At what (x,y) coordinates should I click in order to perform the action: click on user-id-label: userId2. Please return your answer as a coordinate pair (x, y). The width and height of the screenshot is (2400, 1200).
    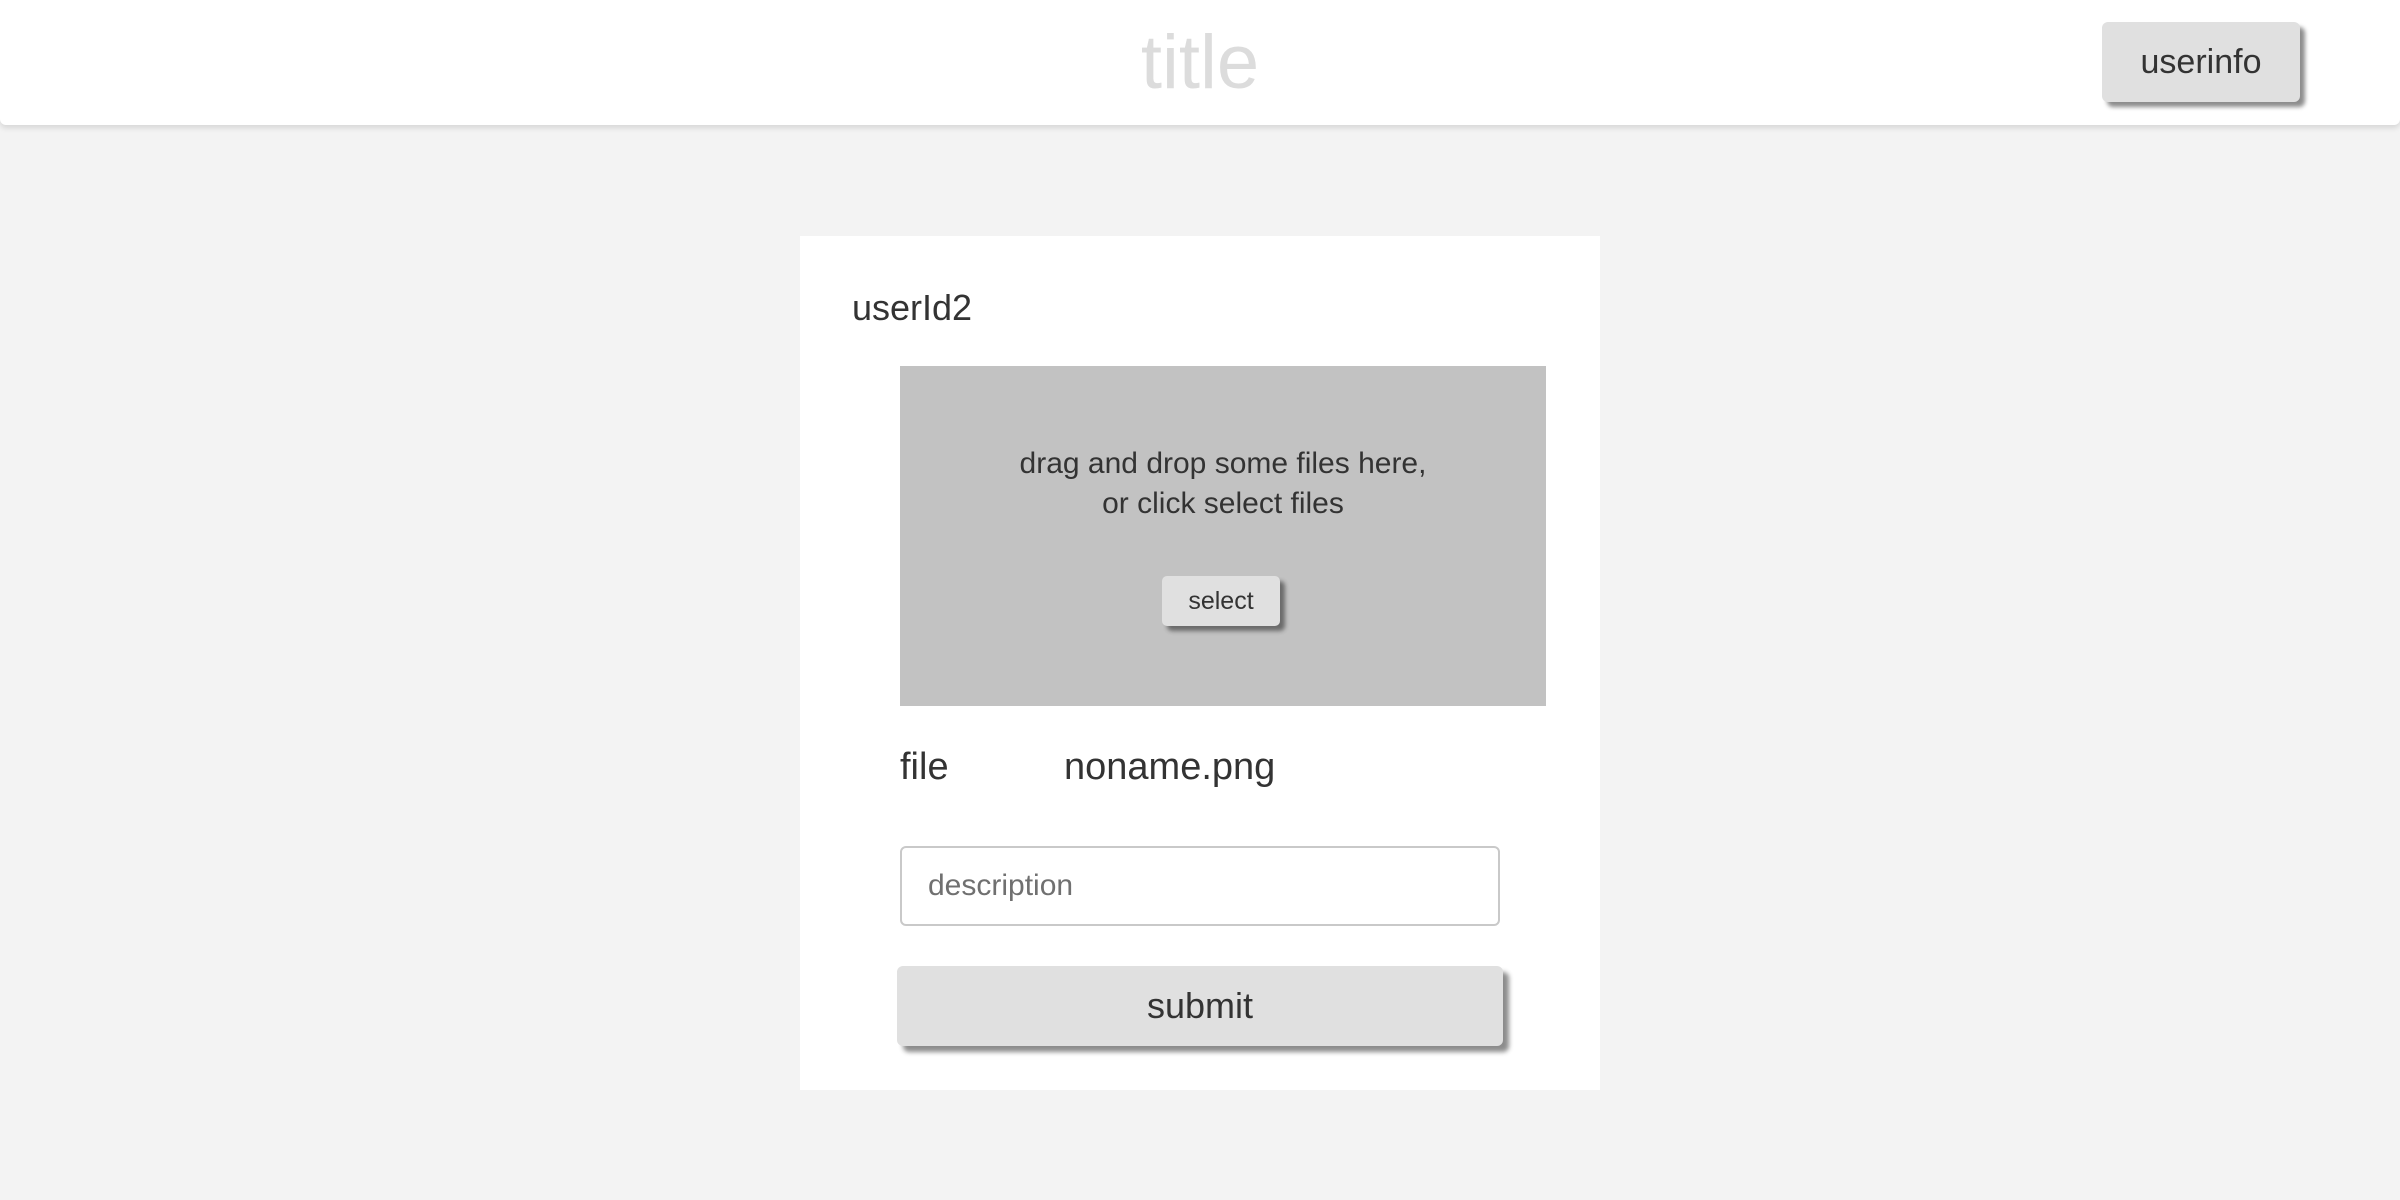
    Looking at the image, I should click on (912, 307).